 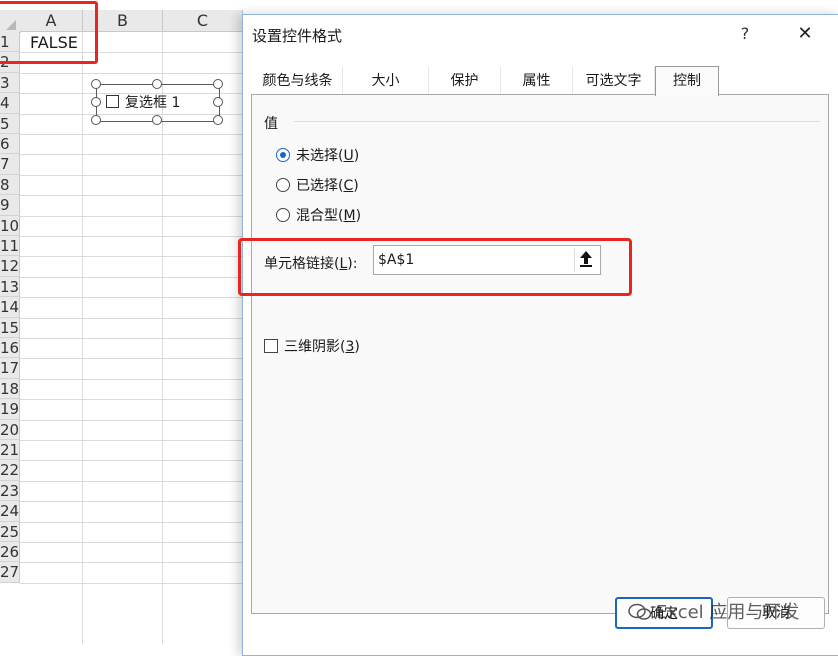 What do you see at coordinates (218, 120) in the screenshot?
I see `resize-handle-br` at bounding box center [218, 120].